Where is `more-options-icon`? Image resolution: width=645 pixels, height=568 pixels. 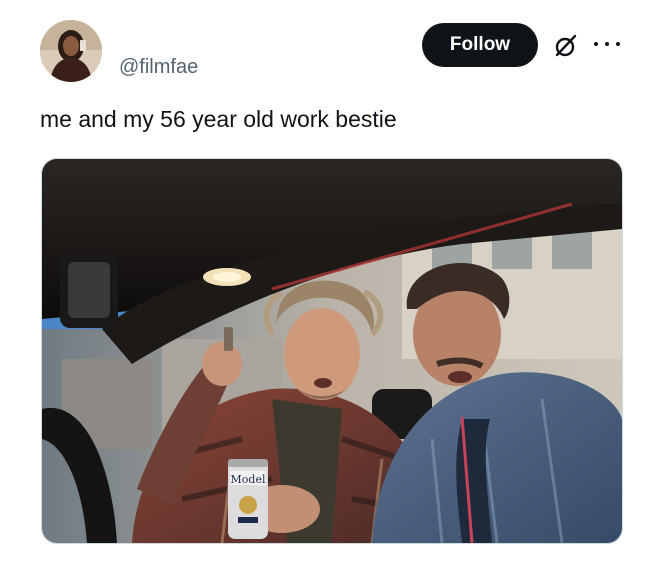
more-options-icon is located at coordinates (607, 44).